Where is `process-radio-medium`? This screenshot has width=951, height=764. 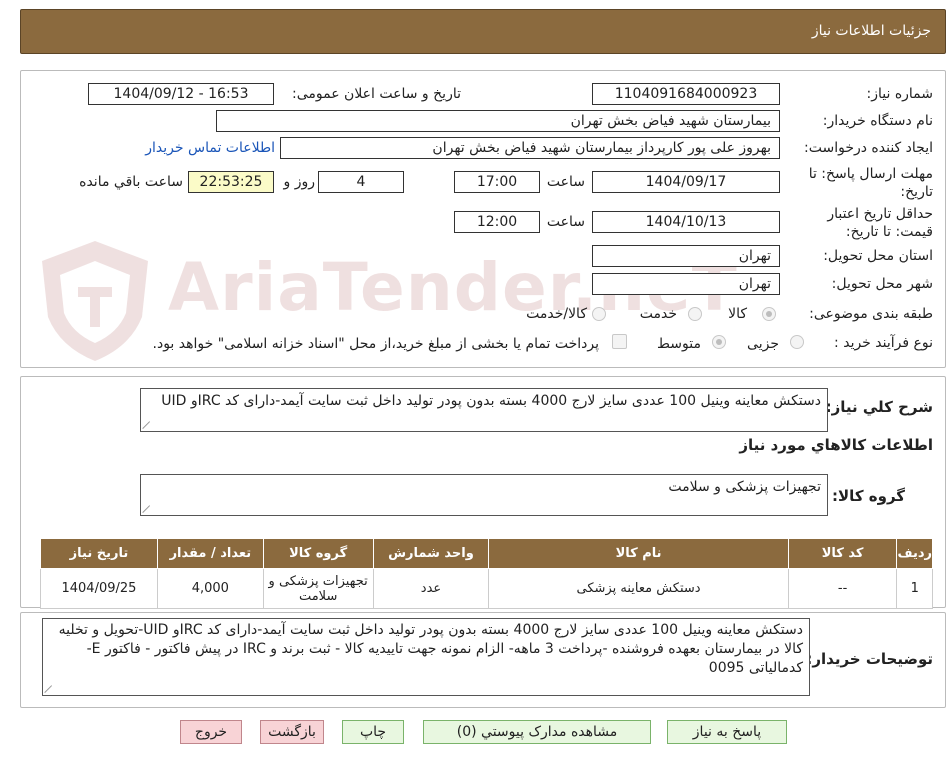 process-radio-medium is located at coordinates (719, 342).